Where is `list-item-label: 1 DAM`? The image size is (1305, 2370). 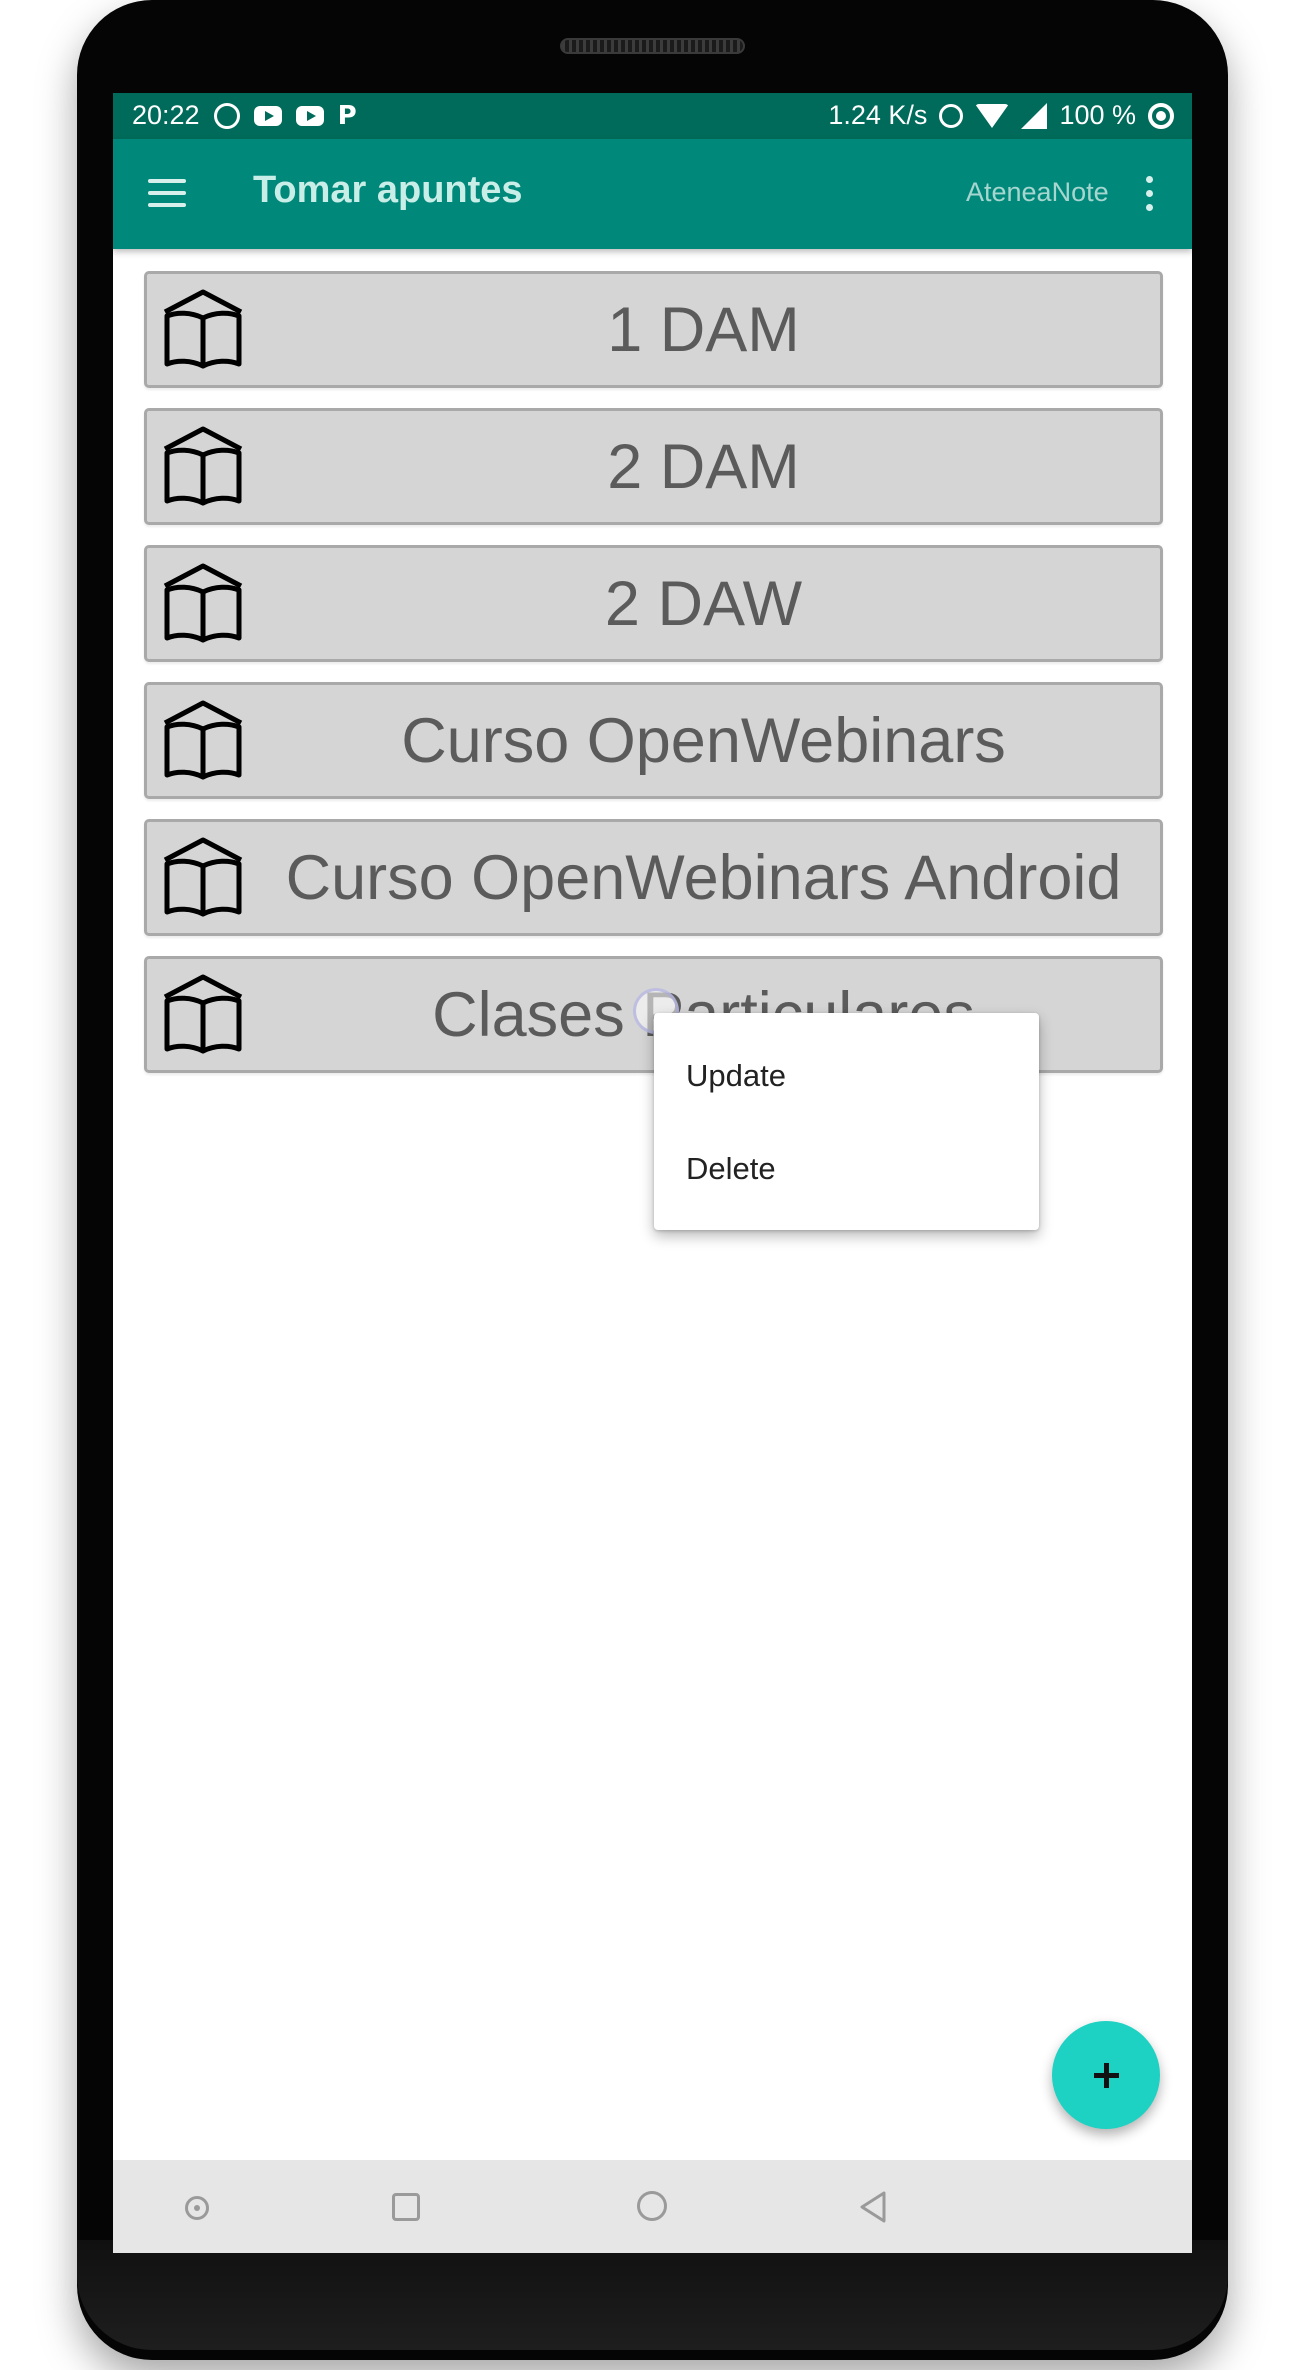 list-item-label: 1 DAM is located at coordinates (703, 329).